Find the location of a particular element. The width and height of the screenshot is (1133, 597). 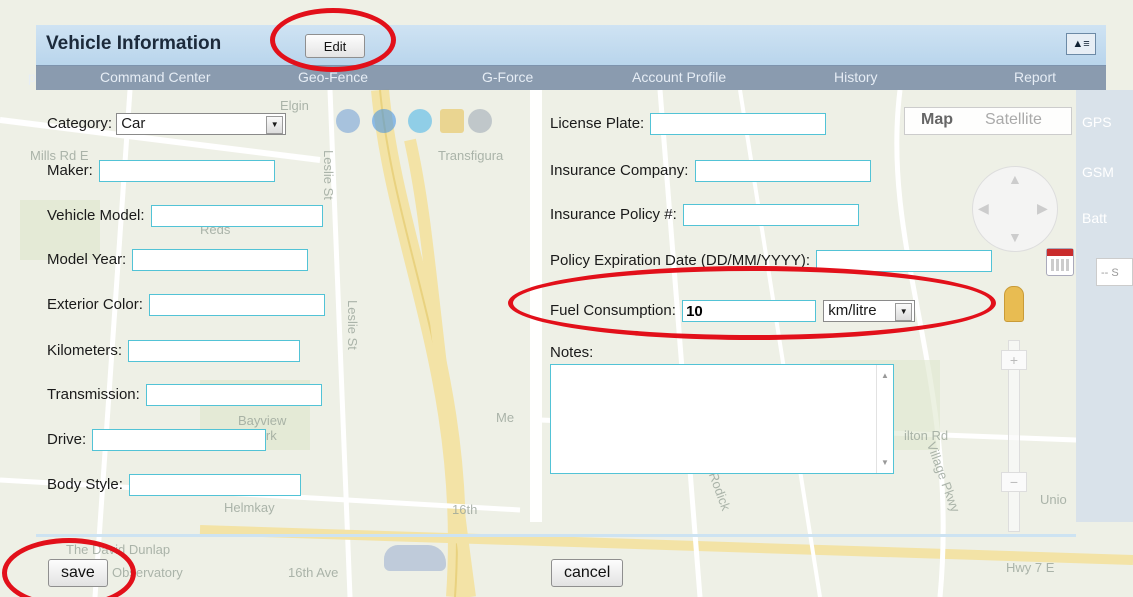

transmission-row: Transmission: is located at coordinates (184, 395).